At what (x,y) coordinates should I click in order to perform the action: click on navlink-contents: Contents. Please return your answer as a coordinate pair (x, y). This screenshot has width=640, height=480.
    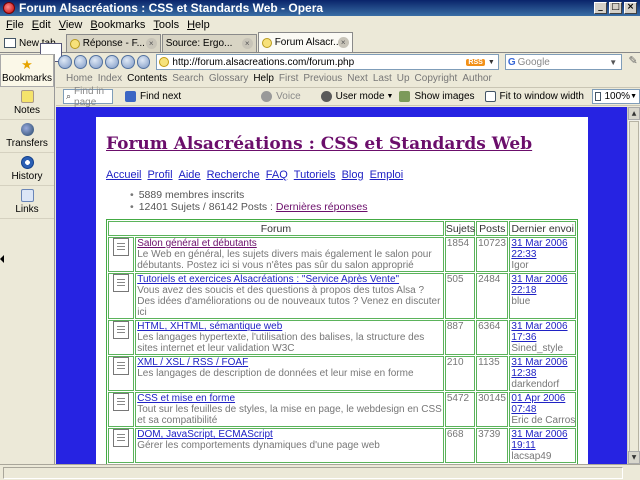
    Looking at the image, I should click on (147, 78).